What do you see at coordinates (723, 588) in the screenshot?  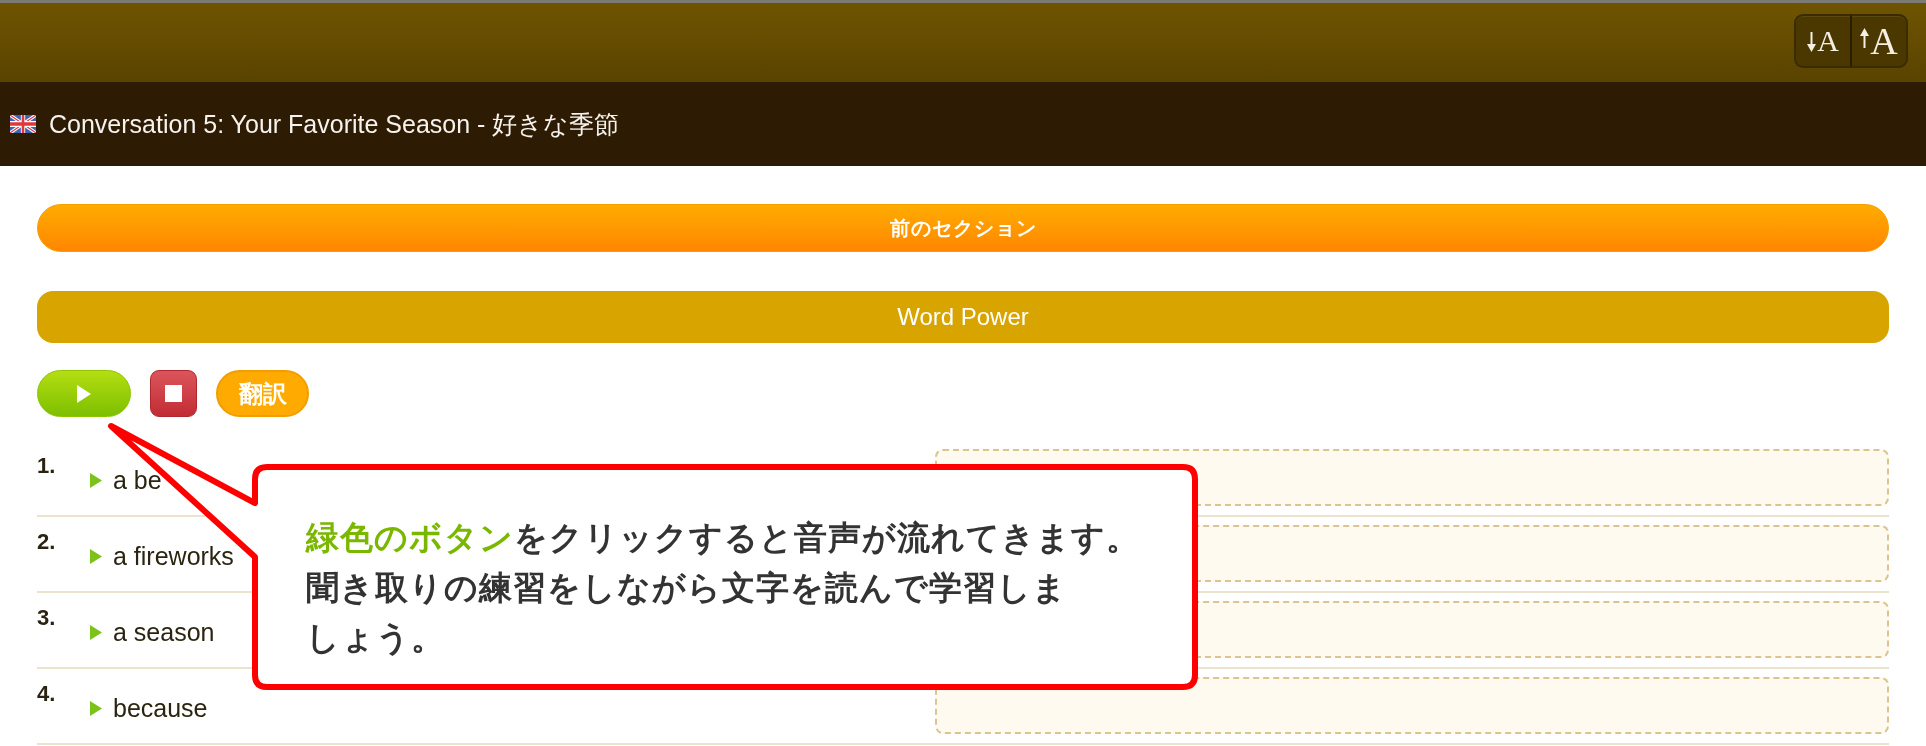 I see `callout-text: 緑色のボタン をクリックすると音声が流れてきます。 聞き取りの練習をしながら文字を読んで学習しましょう。` at bounding box center [723, 588].